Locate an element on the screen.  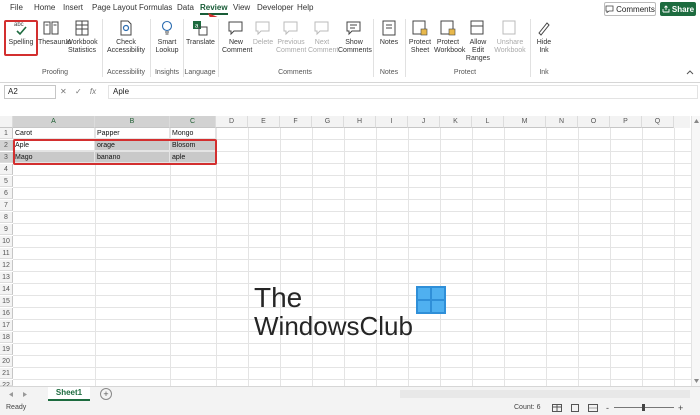
scroll-down-icon is located at coordinates (696, 381).